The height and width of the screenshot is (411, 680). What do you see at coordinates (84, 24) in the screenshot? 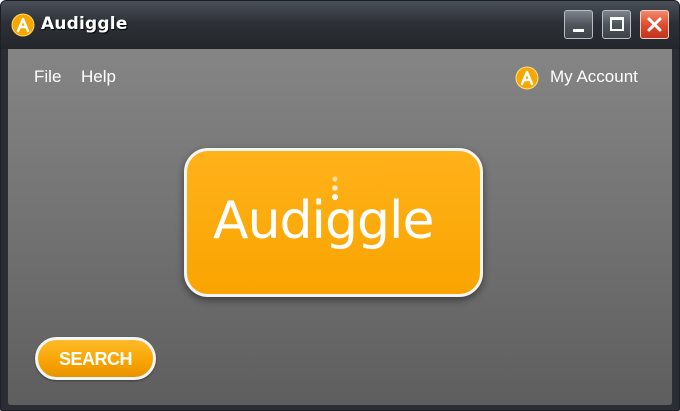
I see `window-title: Audiggle` at bounding box center [84, 24].